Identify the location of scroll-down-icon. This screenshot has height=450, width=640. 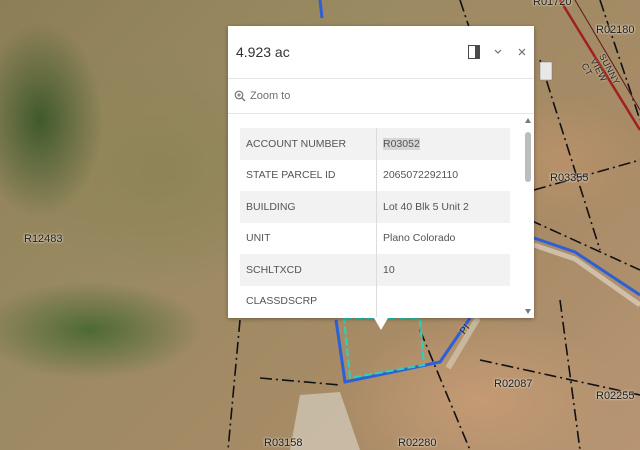
(528, 311).